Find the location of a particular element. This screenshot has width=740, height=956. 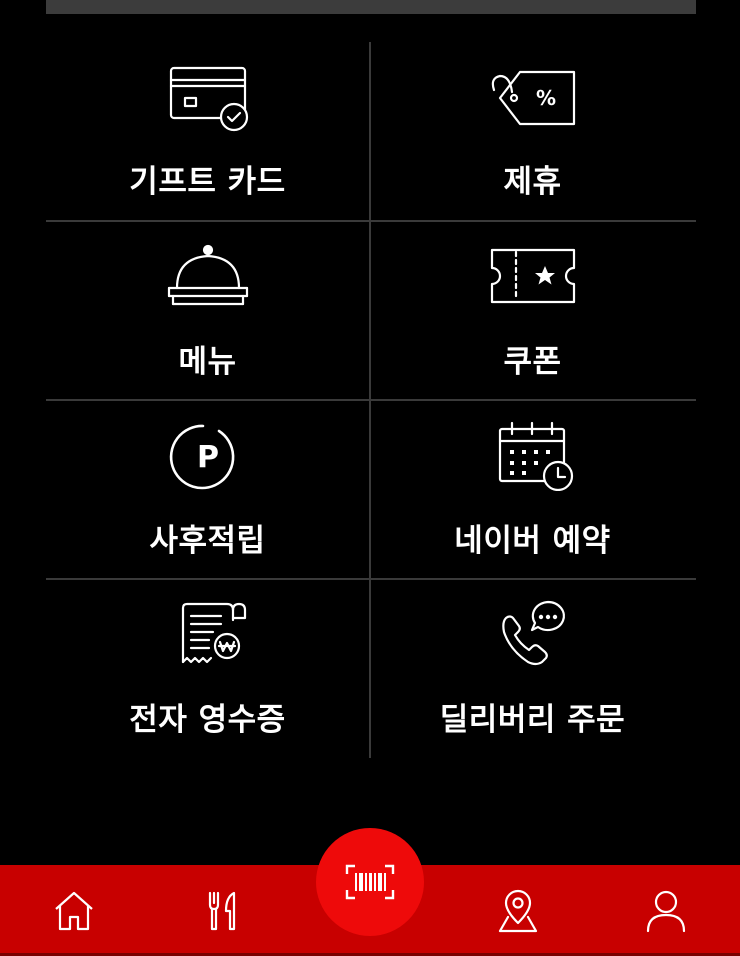

menu-item-e-receipt: 전자 영수증 is located at coordinates (207, 669).